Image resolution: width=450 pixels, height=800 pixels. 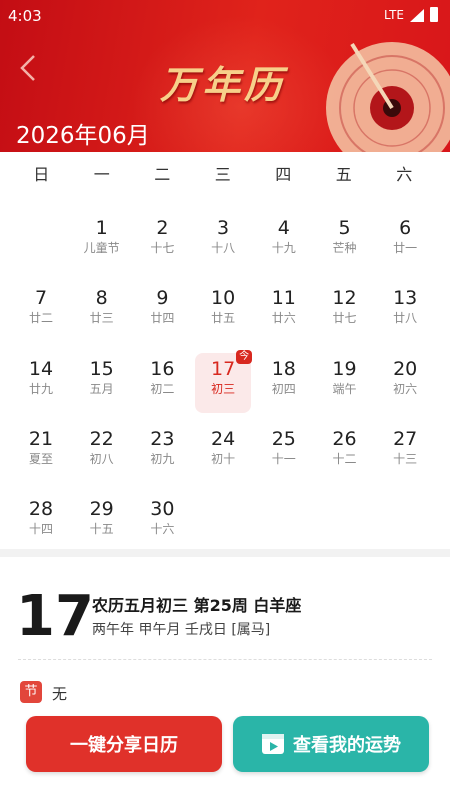 I want to click on compass-decoration-icon, so click(x=388, y=97).